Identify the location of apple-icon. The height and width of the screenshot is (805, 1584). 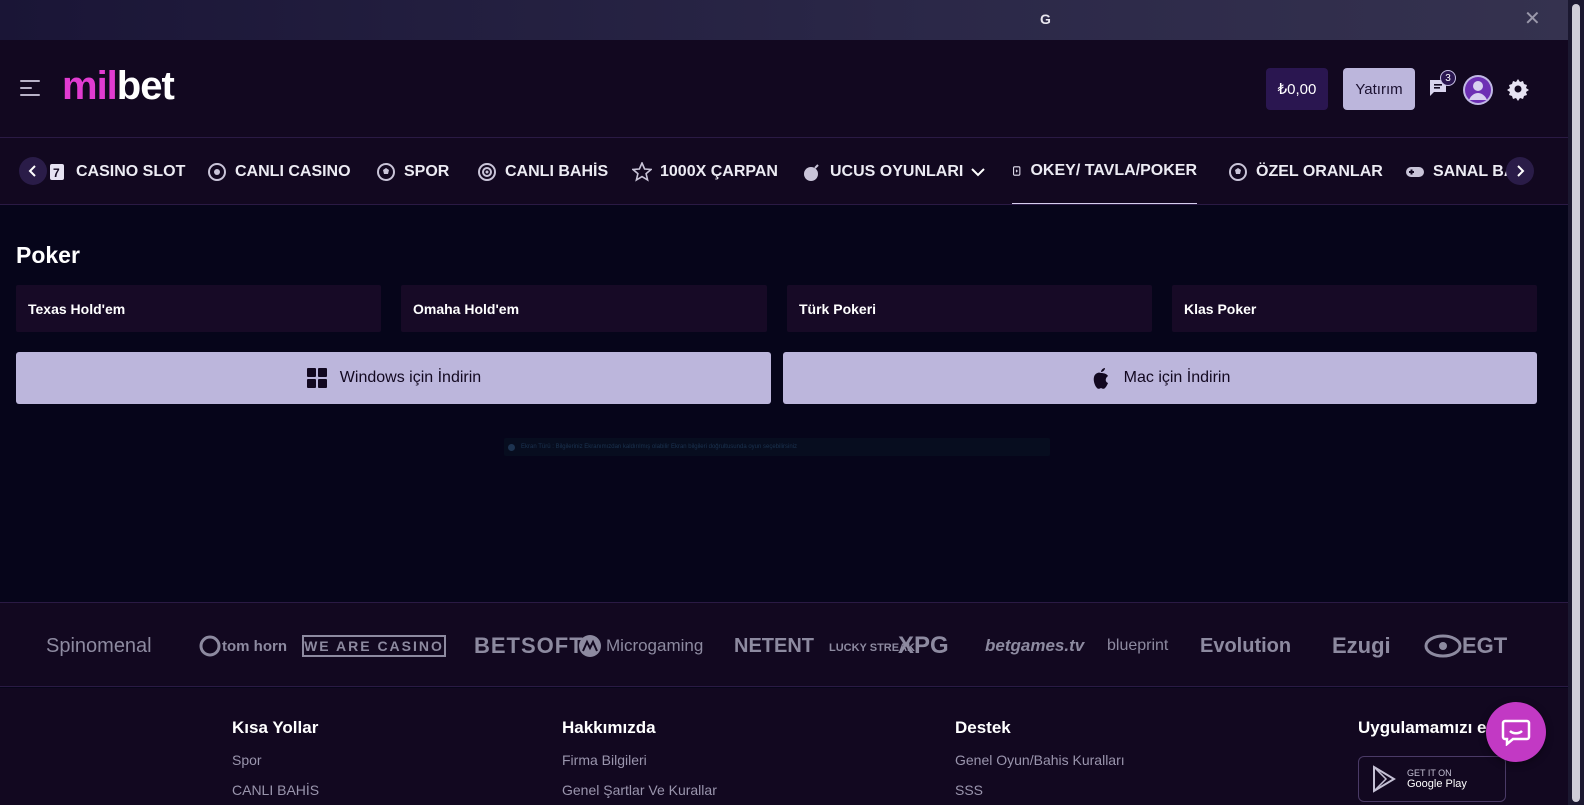
(1100, 378).